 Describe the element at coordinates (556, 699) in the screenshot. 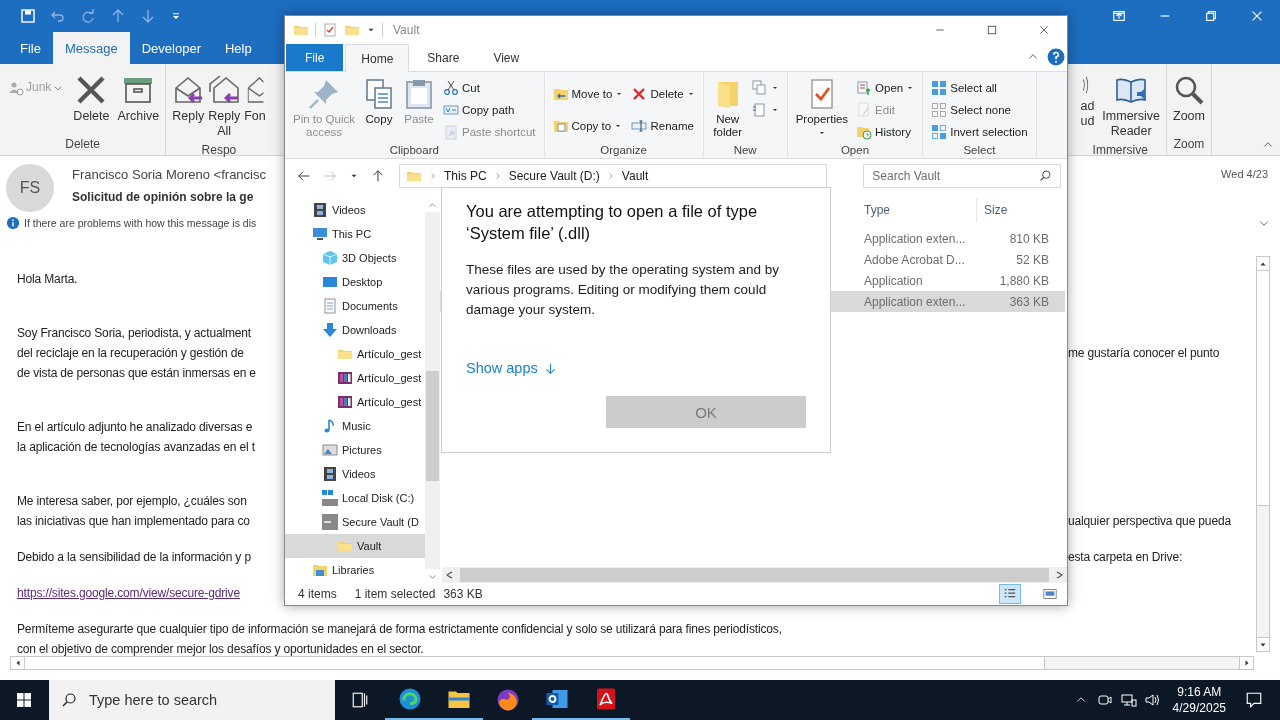

I see `mail-app-icon` at that location.